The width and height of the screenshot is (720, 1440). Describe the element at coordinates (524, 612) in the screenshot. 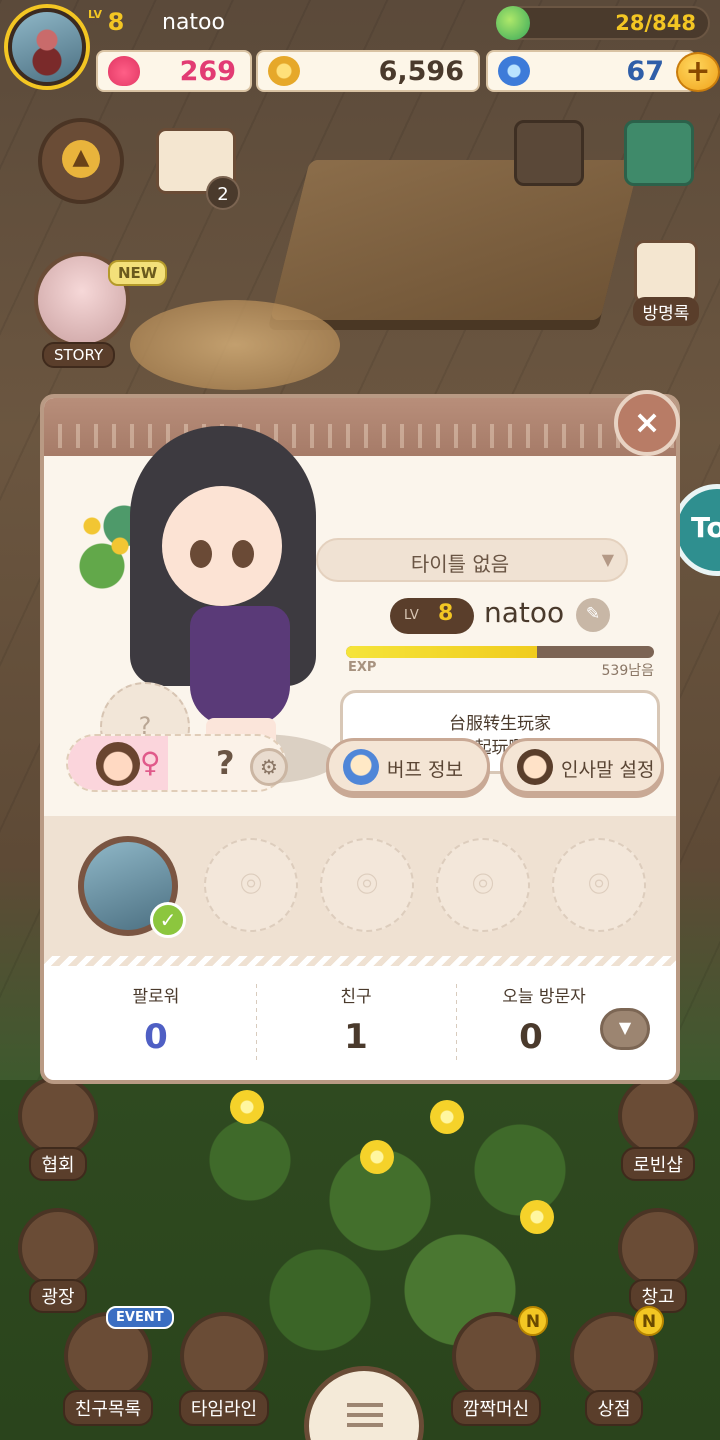

I see `profile-name: natoo` at that location.